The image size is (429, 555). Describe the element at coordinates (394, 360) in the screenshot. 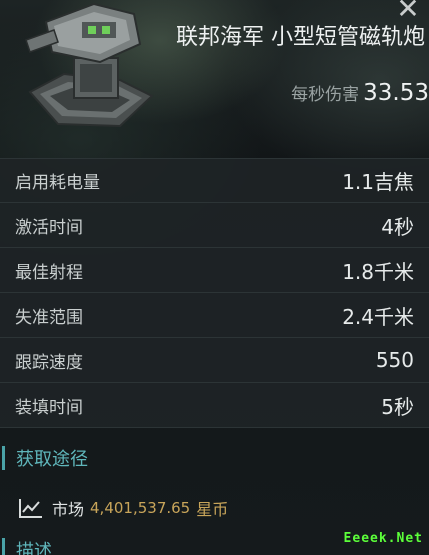

I see `attribute-value: 550` at that location.